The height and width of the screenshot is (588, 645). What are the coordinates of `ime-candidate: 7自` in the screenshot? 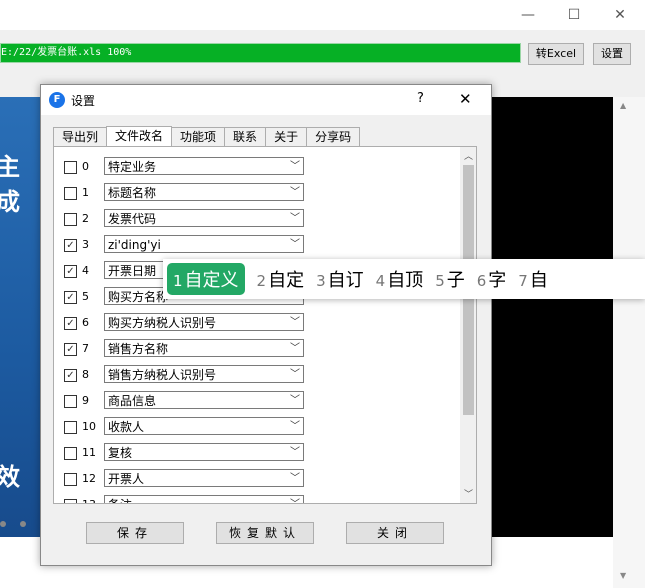 It's located at (533, 279).